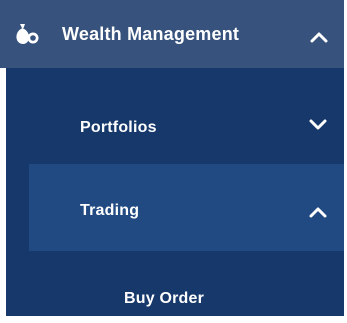  I want to click on submenu-item-label: Buy Order, so click(164, 298).